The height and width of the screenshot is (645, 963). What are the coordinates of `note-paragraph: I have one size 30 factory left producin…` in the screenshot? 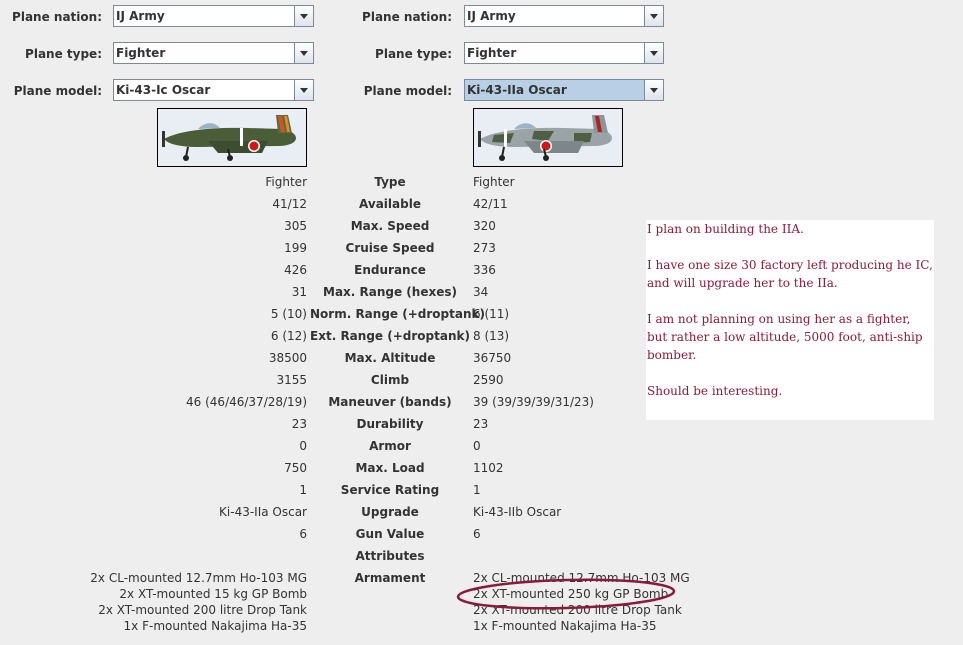 It's located at (790, 274).